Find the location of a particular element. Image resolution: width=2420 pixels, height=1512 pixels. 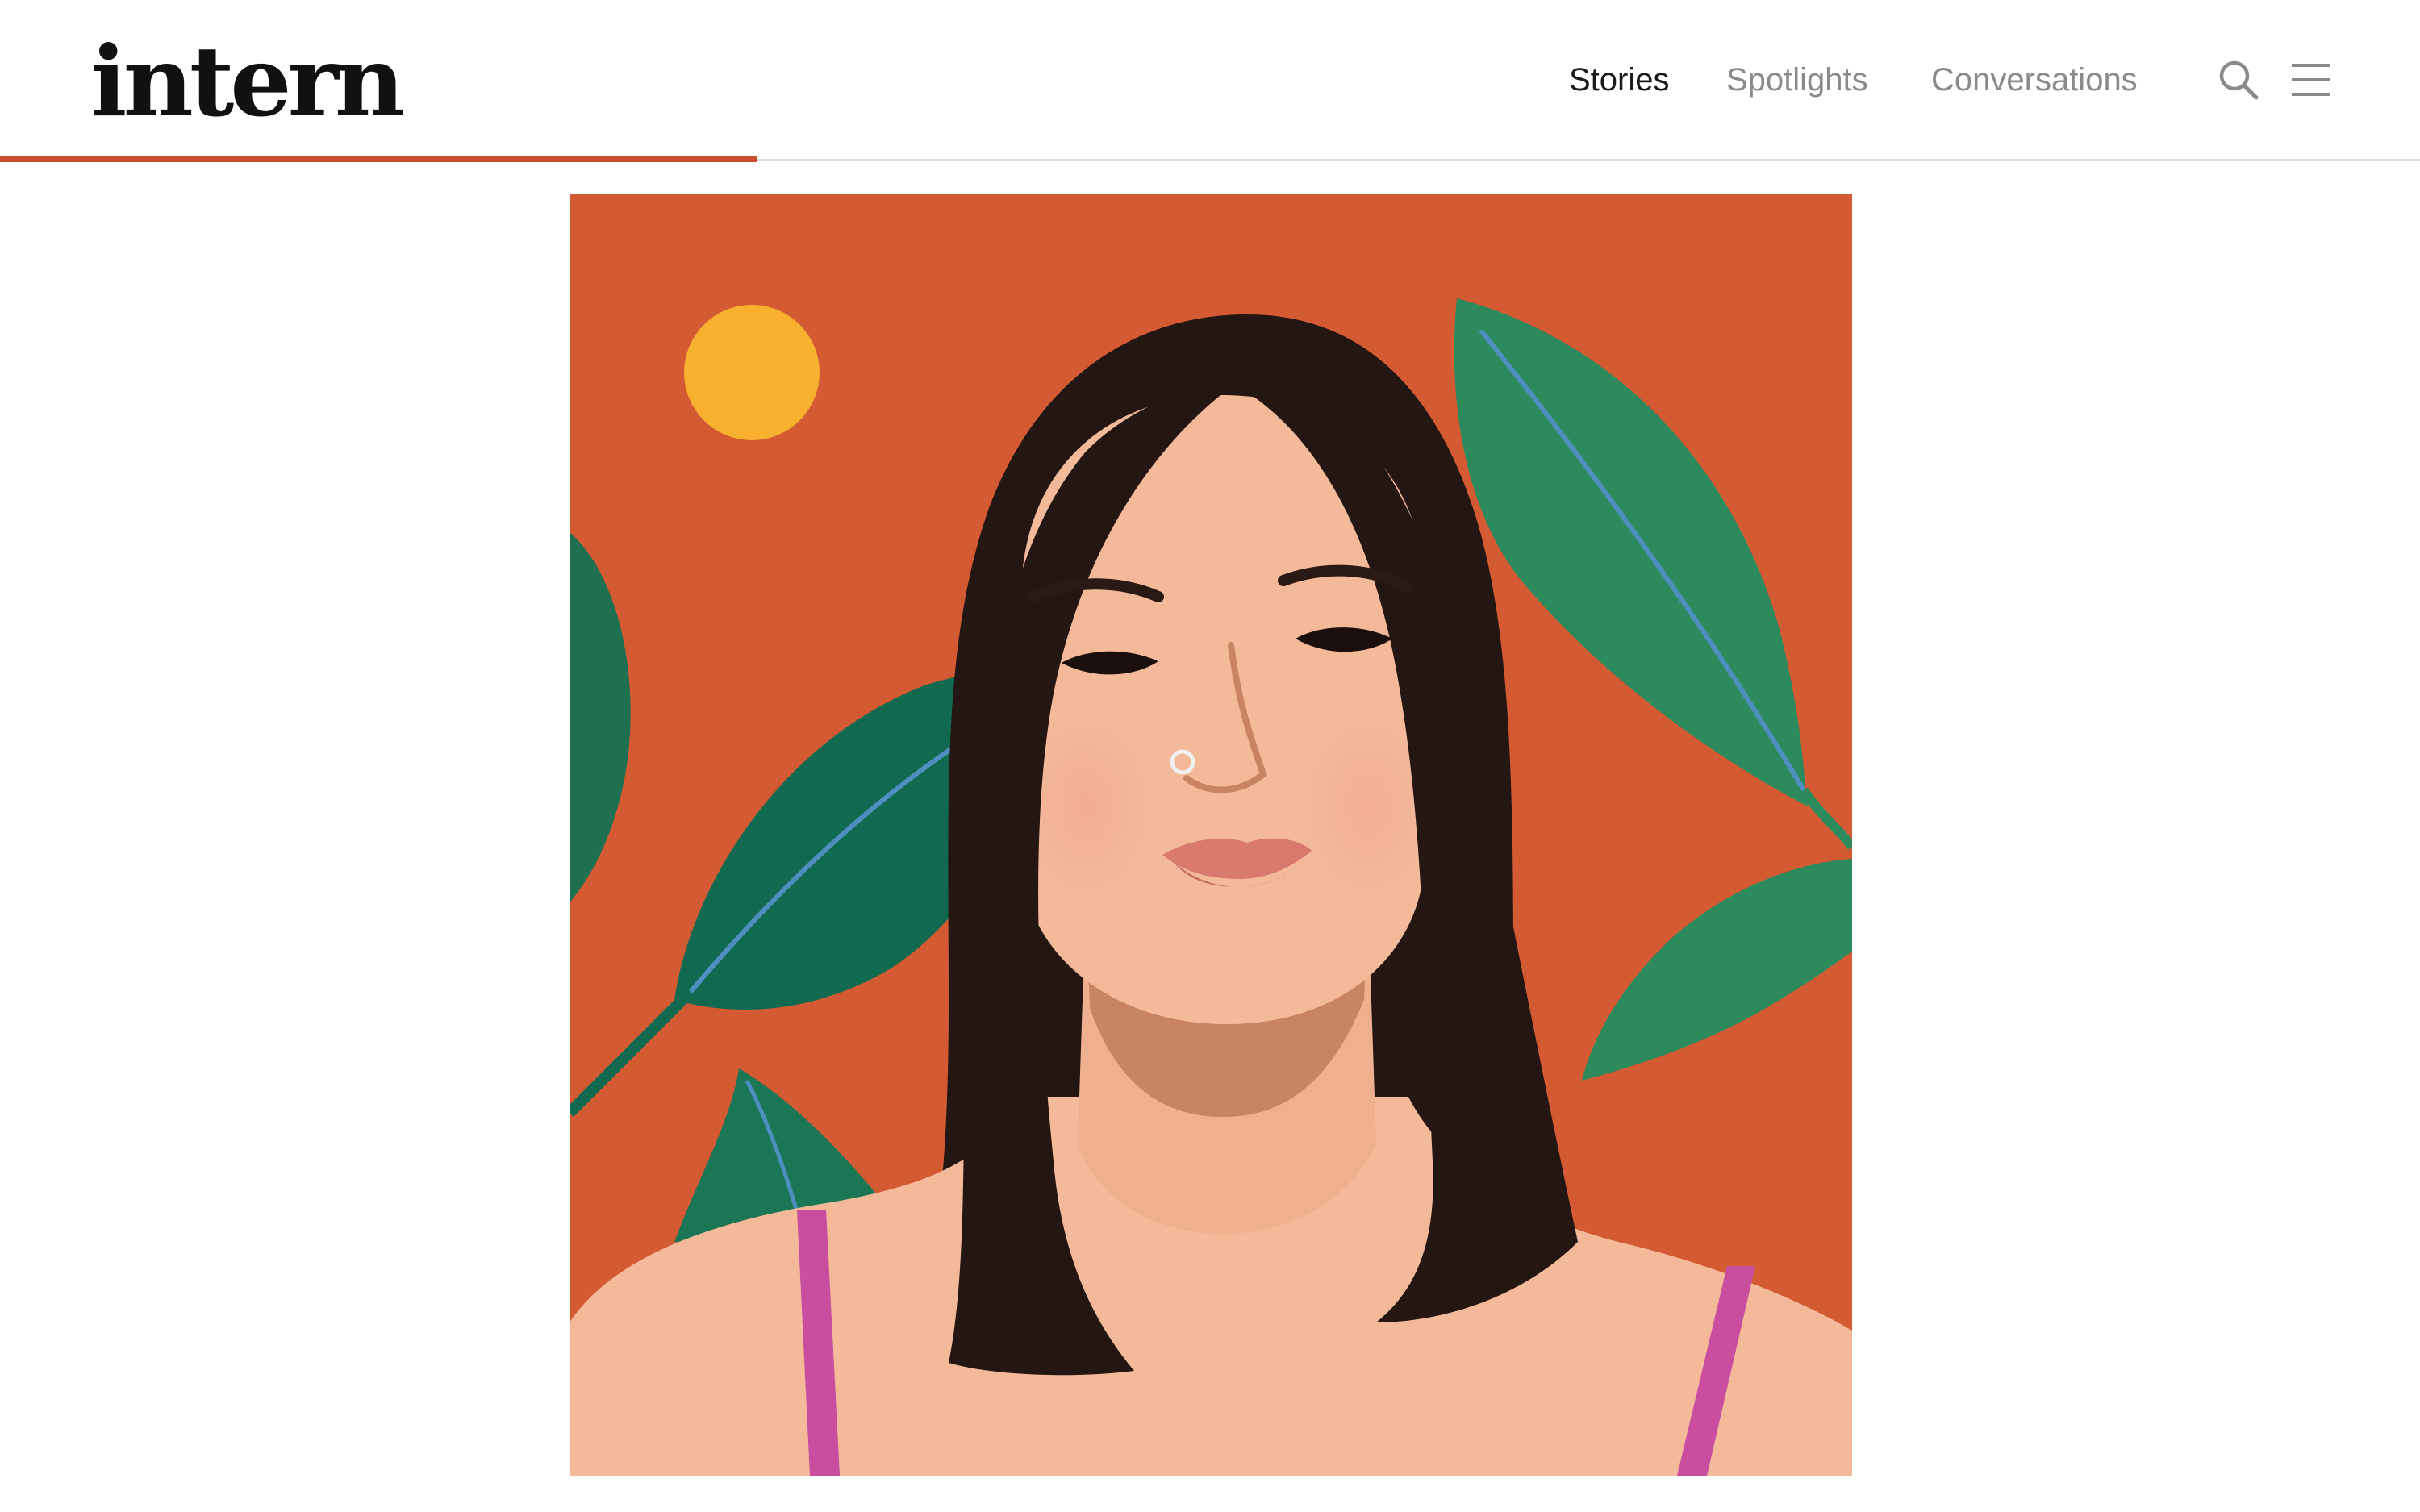

sun-shape is located at coordinates (752, 372).